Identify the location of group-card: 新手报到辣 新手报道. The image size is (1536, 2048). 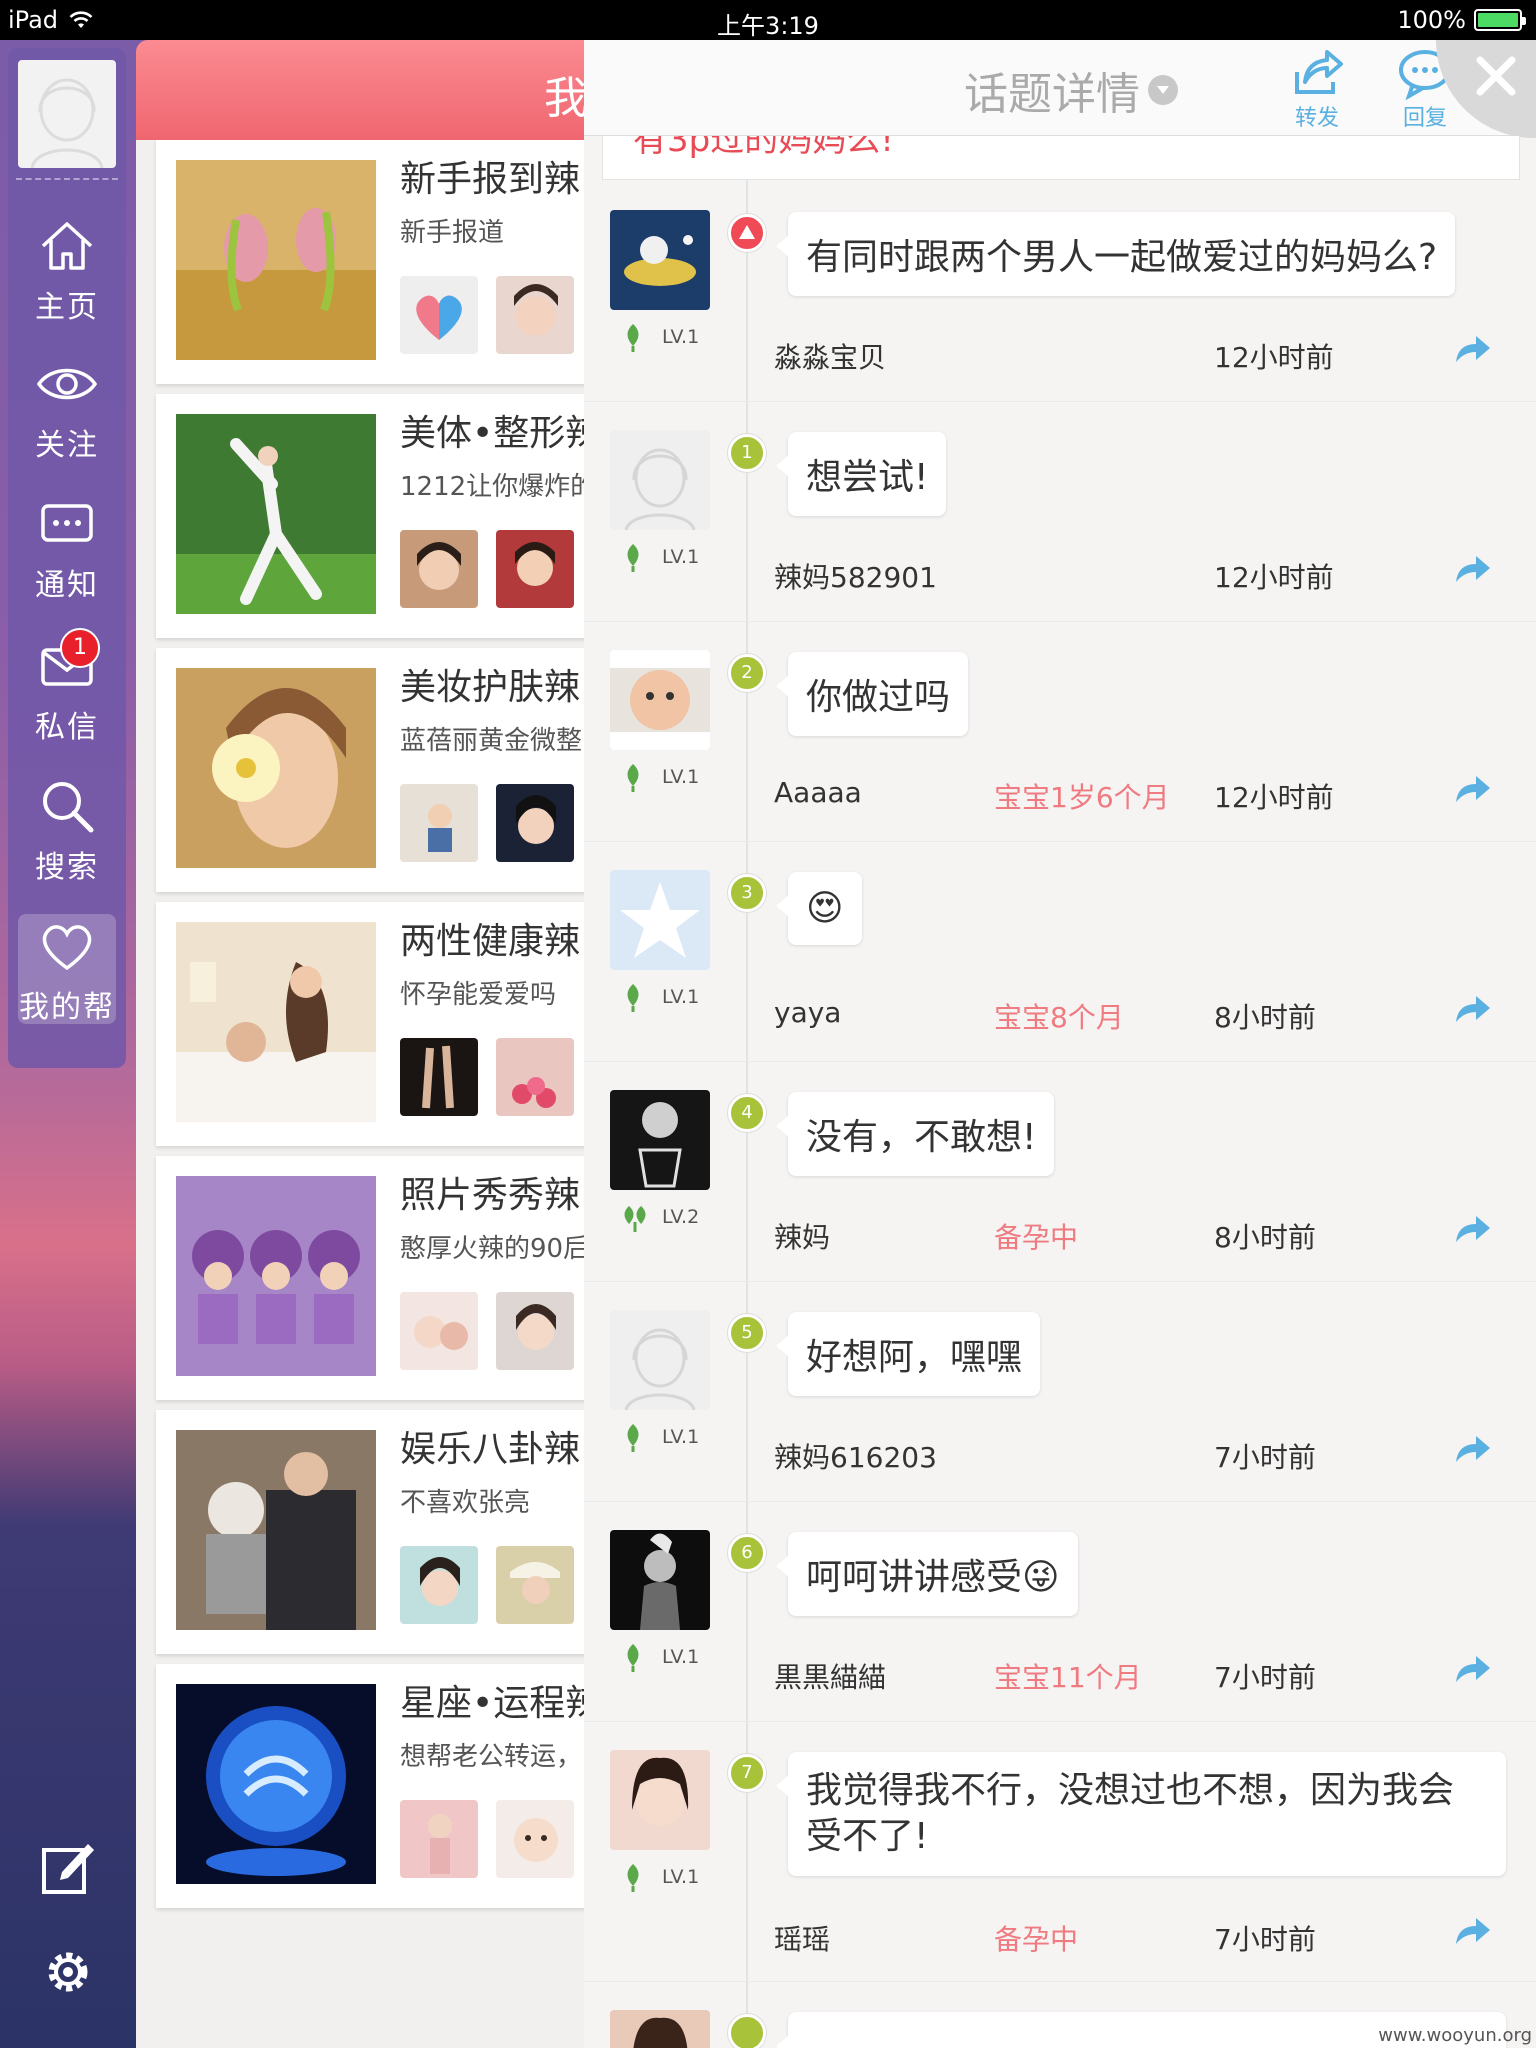
(376, 262).